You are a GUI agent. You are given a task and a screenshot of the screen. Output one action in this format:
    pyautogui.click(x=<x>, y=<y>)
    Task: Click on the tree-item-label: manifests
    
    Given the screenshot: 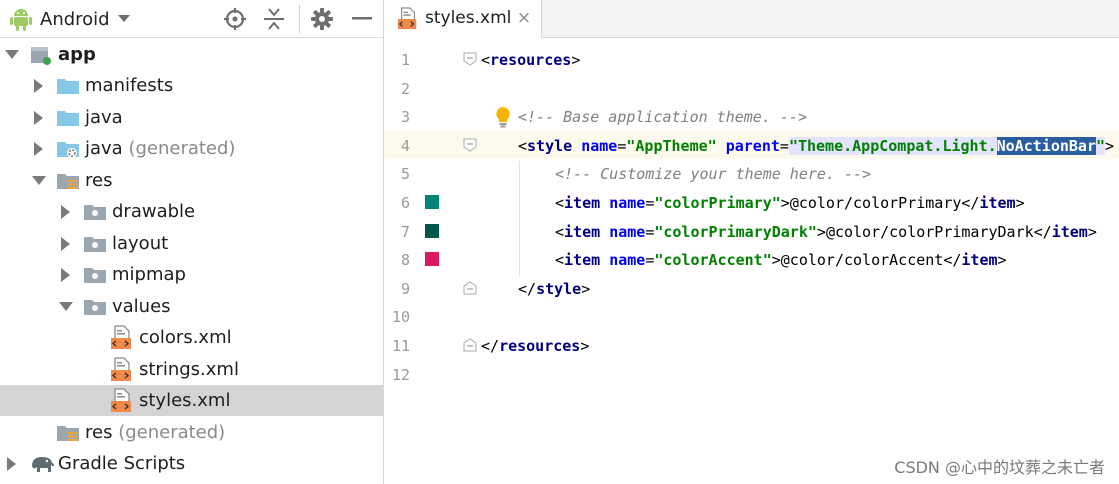 What is the action you would take?
    pyautogui.click(x=129, y=85)
    